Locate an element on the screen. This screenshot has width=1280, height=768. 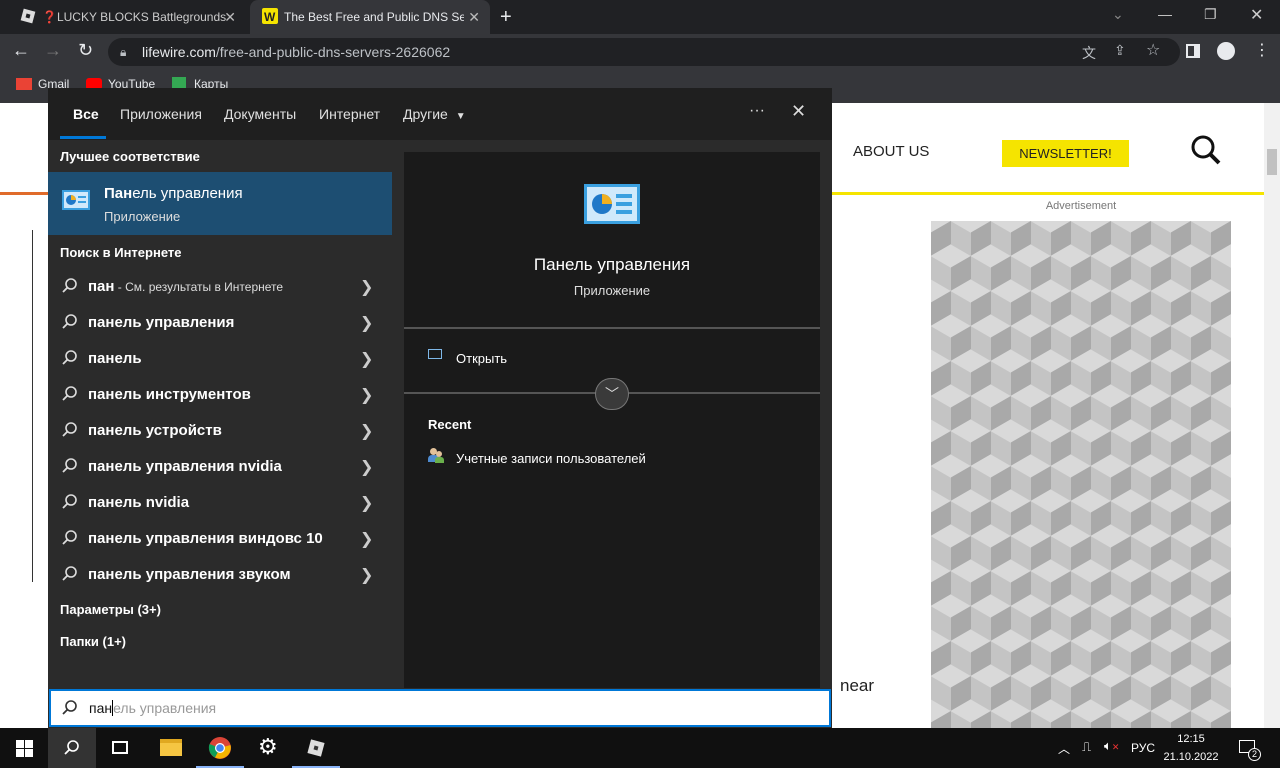
web-result-row: панель nvidia ❯ is located at coordinates (220, 503).